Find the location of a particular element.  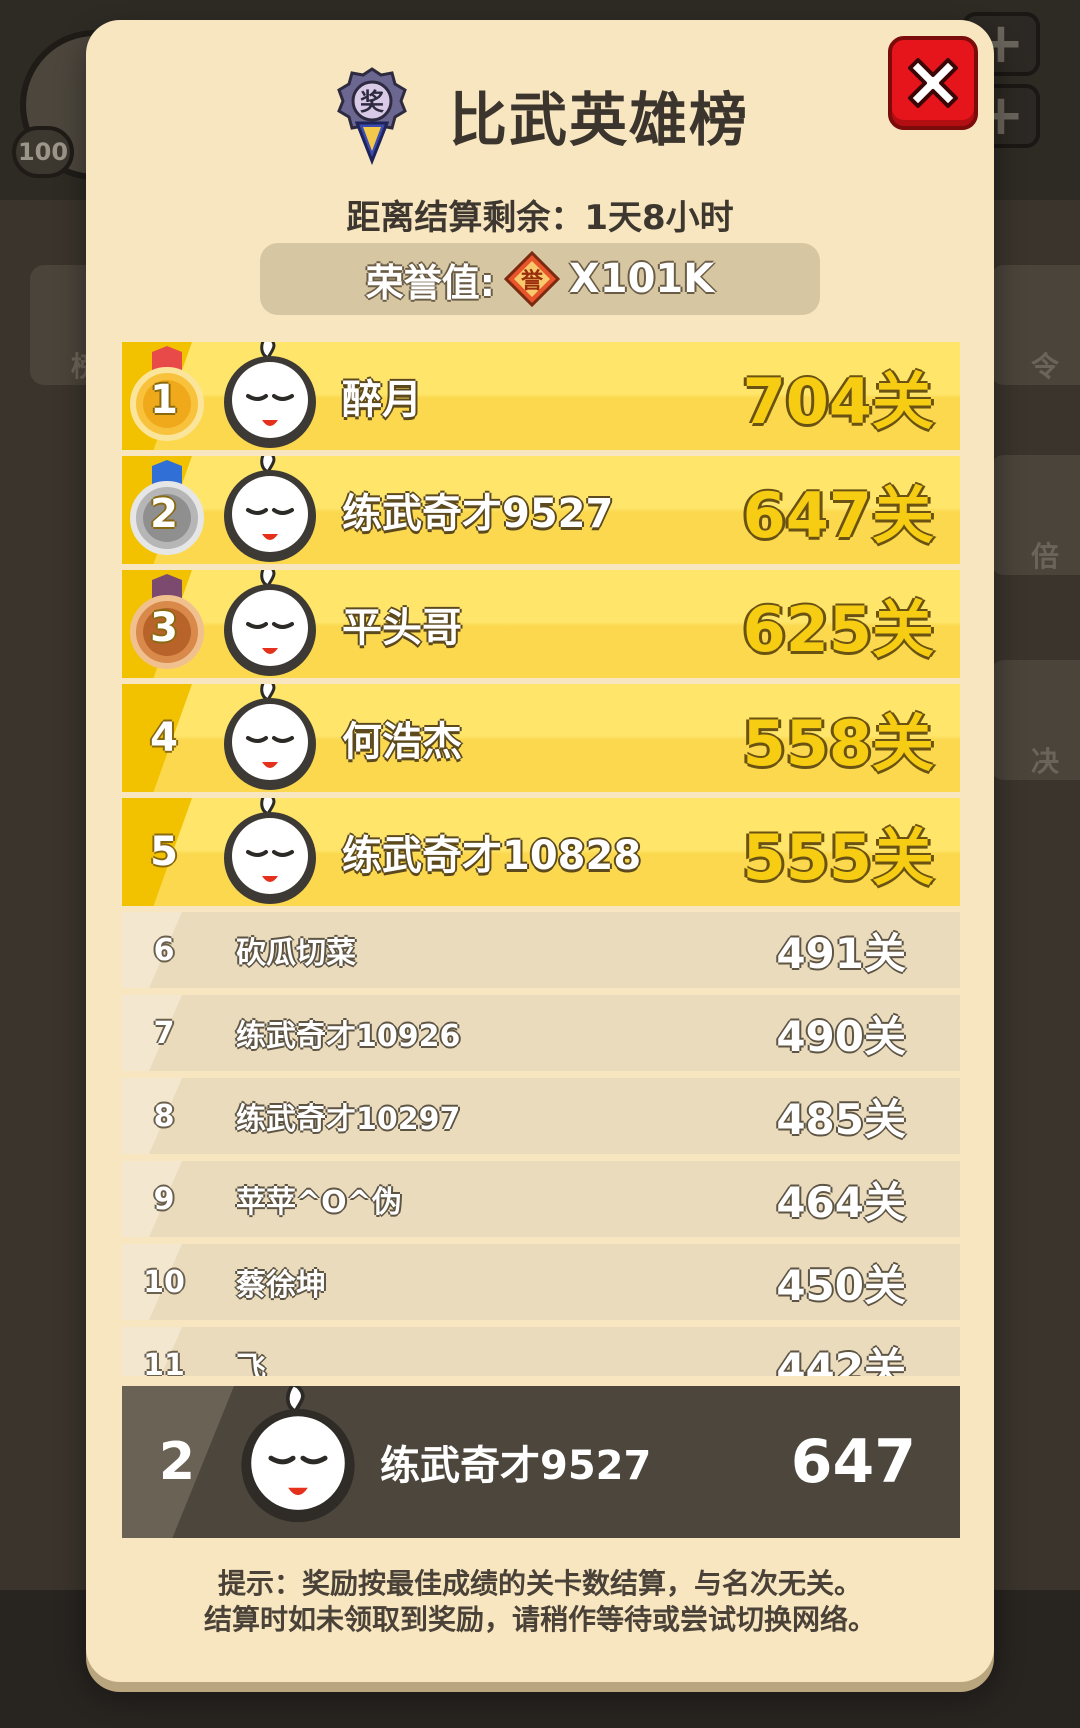

rank-number: 7 is located at coordinates (164, 1033).